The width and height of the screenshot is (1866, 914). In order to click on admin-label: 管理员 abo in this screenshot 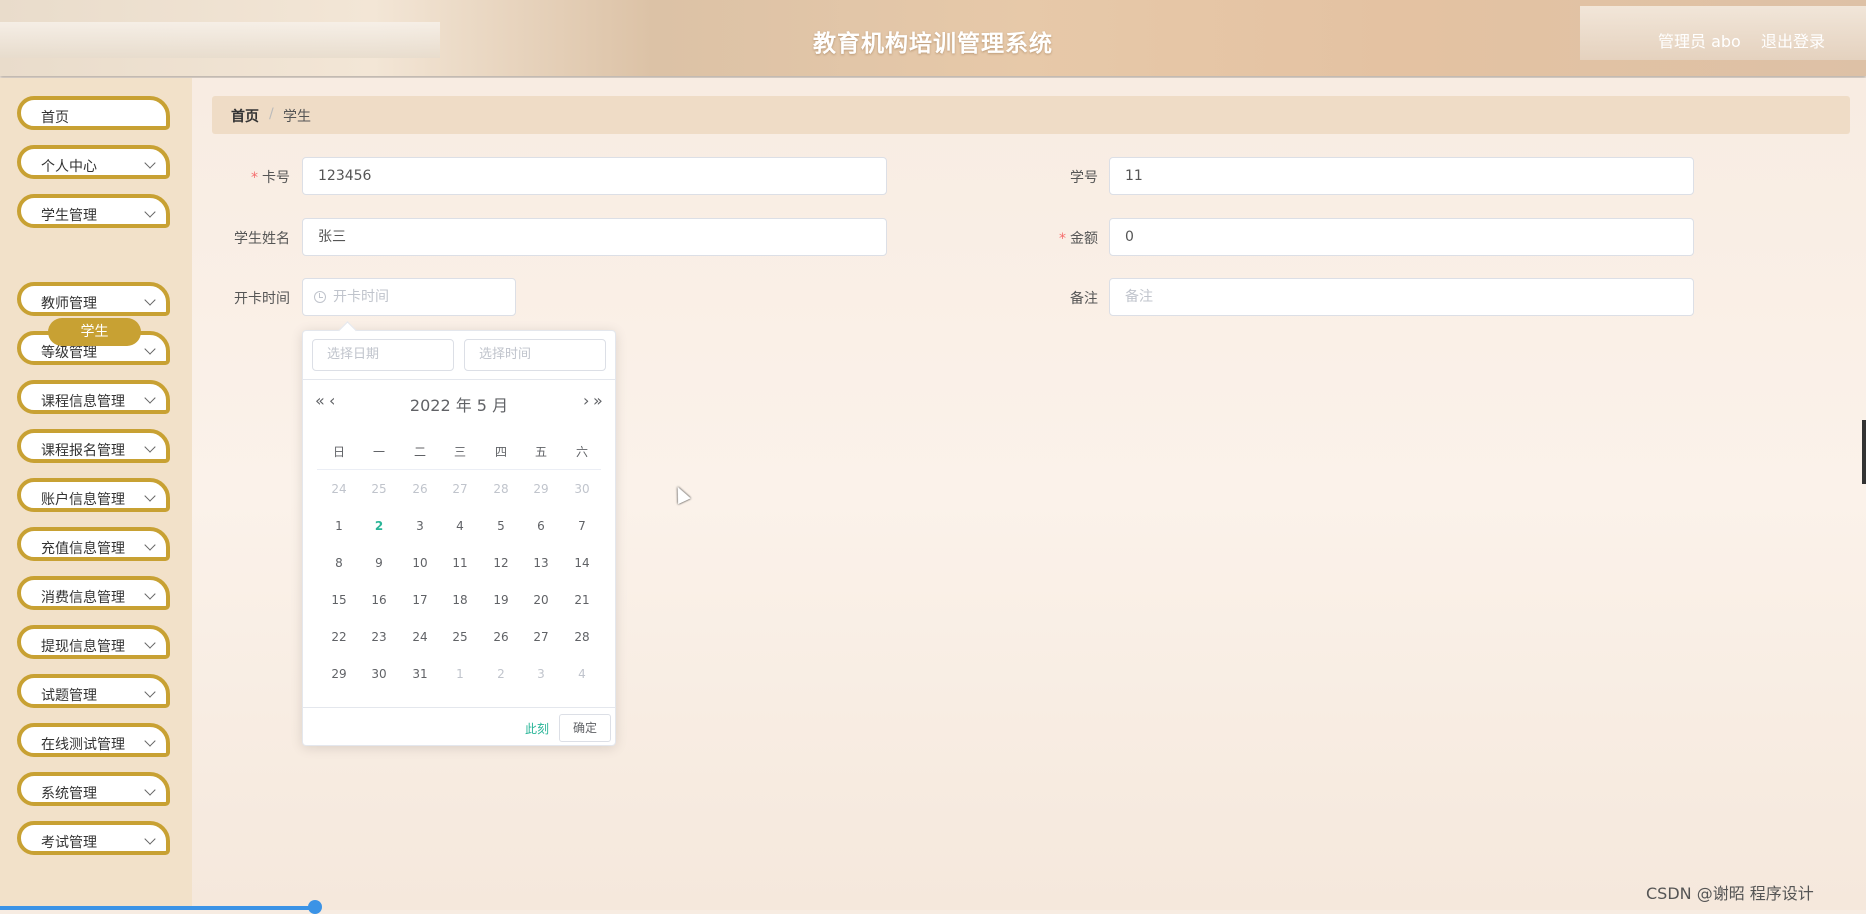, I will do `click(1699, 41)`.